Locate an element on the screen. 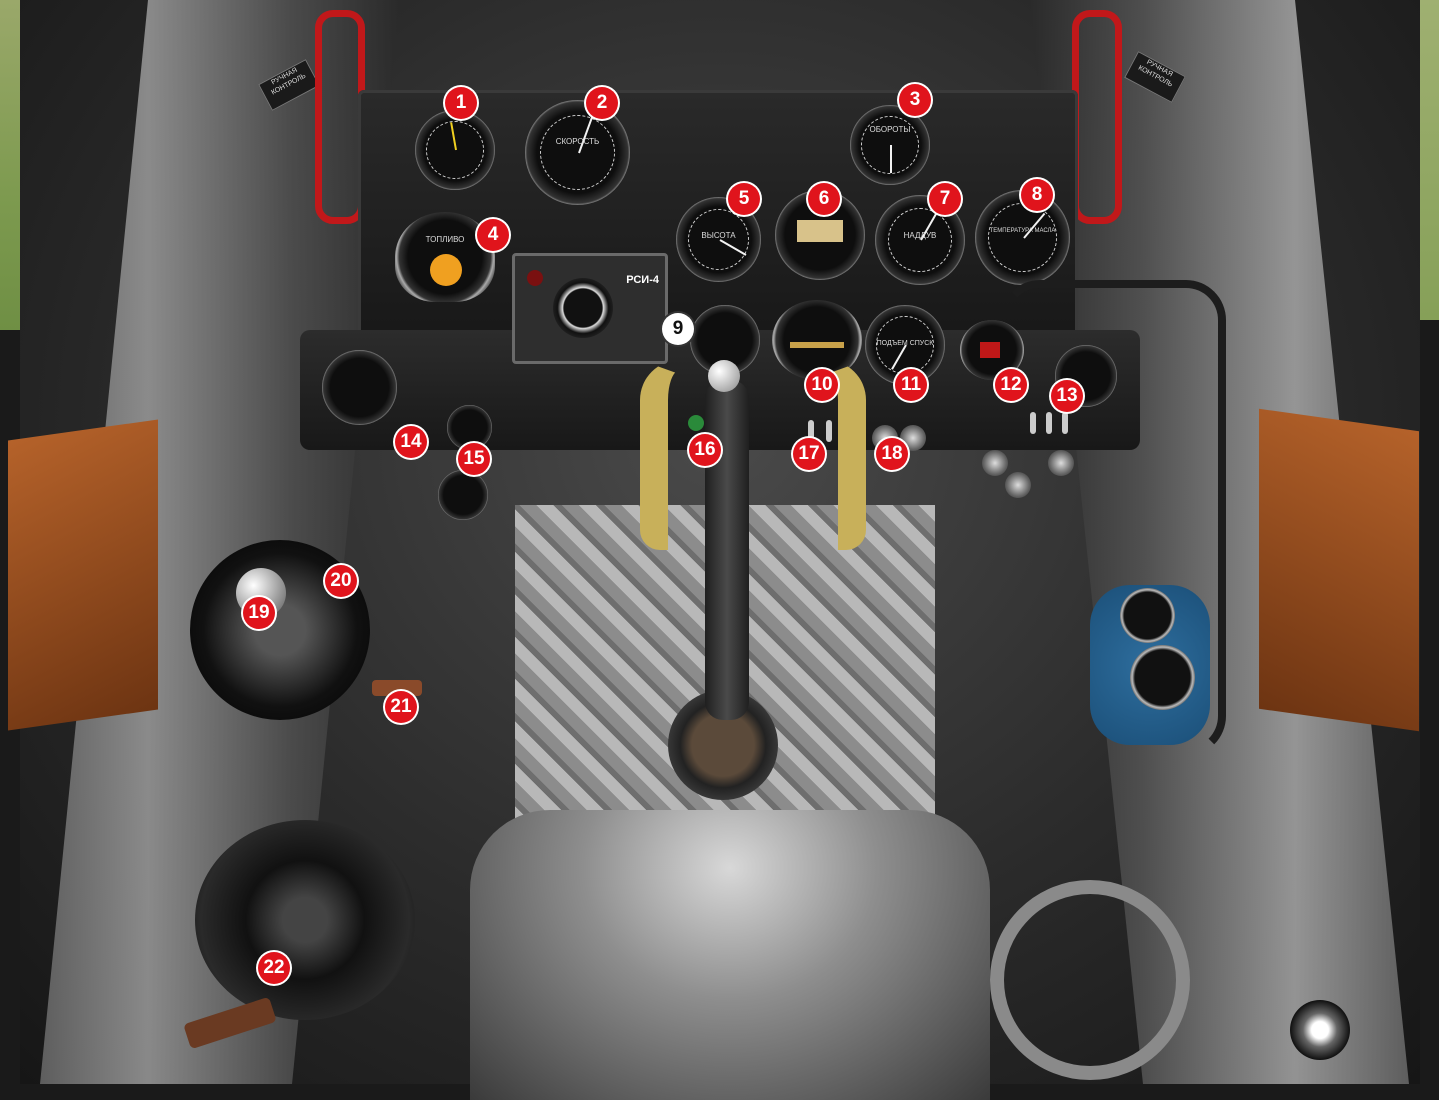 Image resolution: width=1439 pixels, height=1100 pixels. radio-tuning-dial is located at coordinates (583, 308).